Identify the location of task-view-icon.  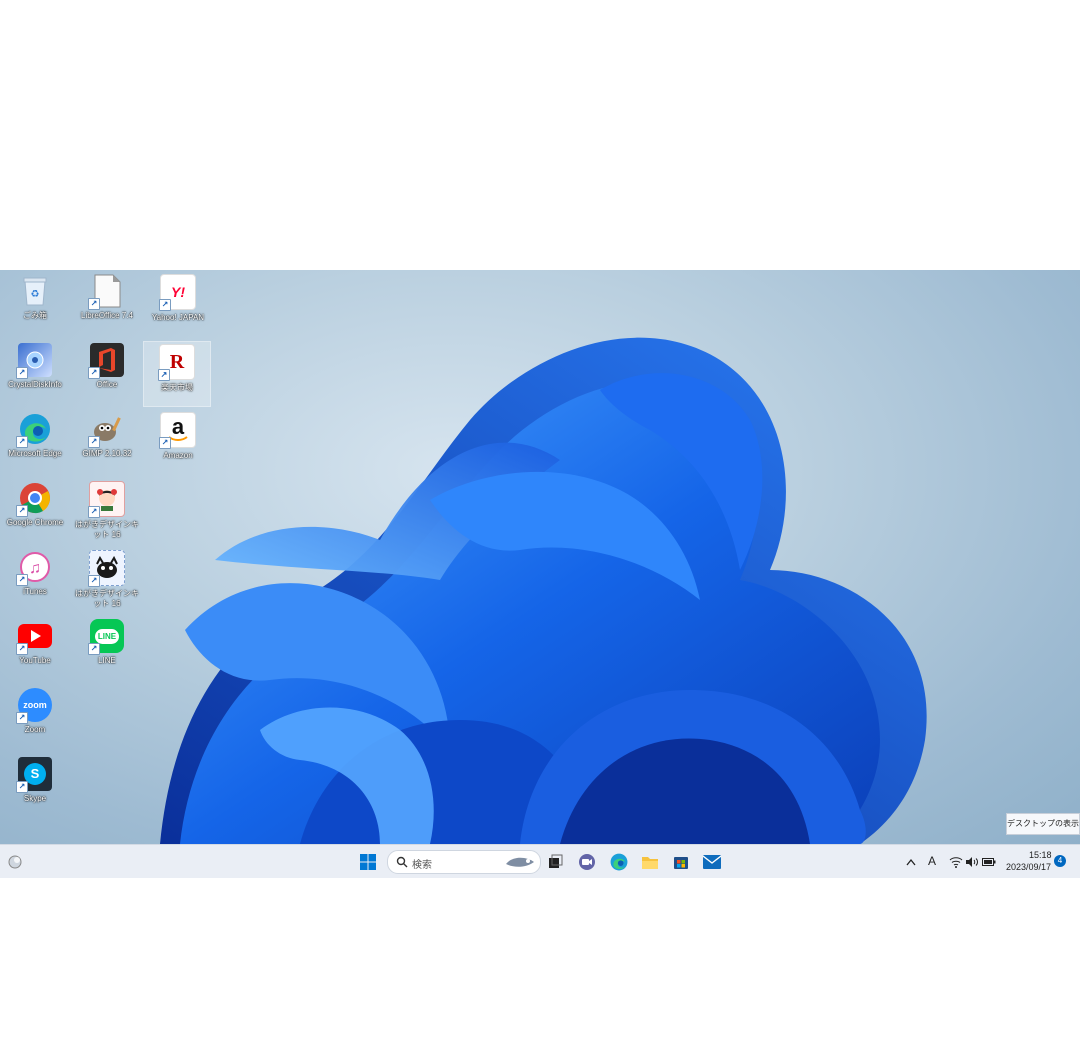
(555, 862).